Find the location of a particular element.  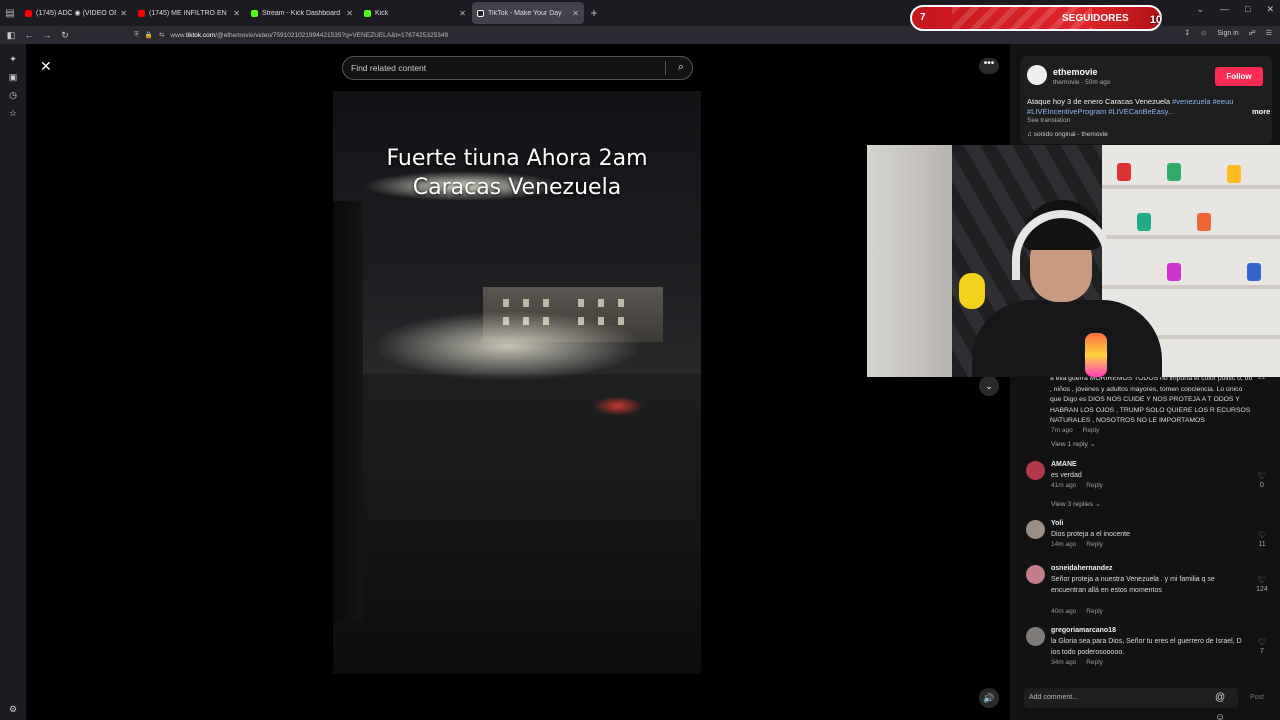

shield-icon: ⛨ is located at coordinates (136, 35).